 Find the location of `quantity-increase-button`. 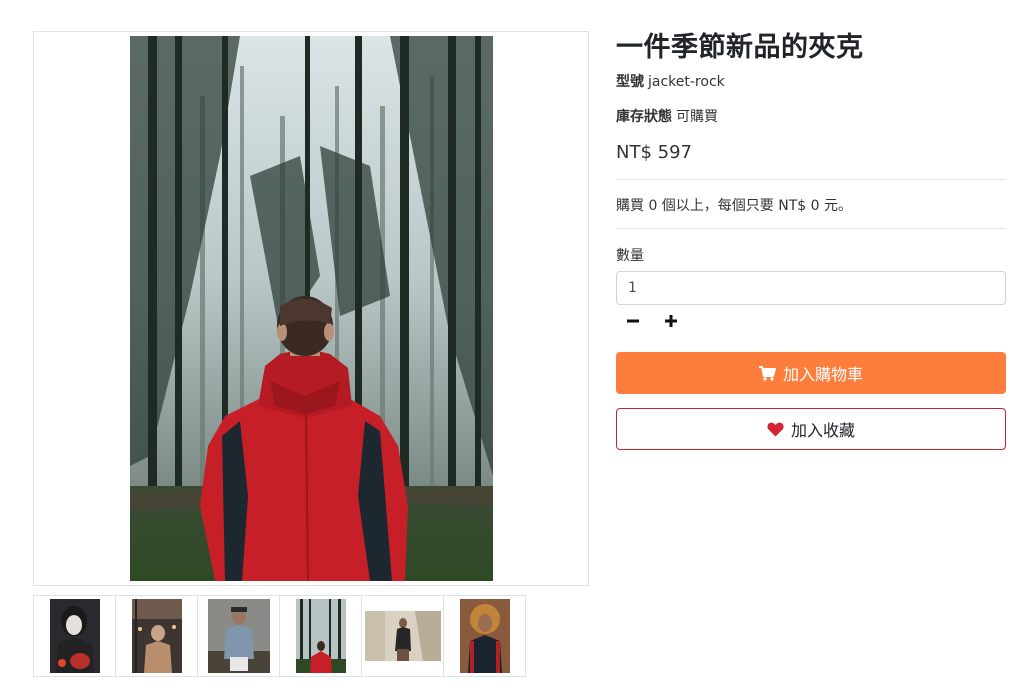

quantity-increase-button is located at coordinates (671, 321).